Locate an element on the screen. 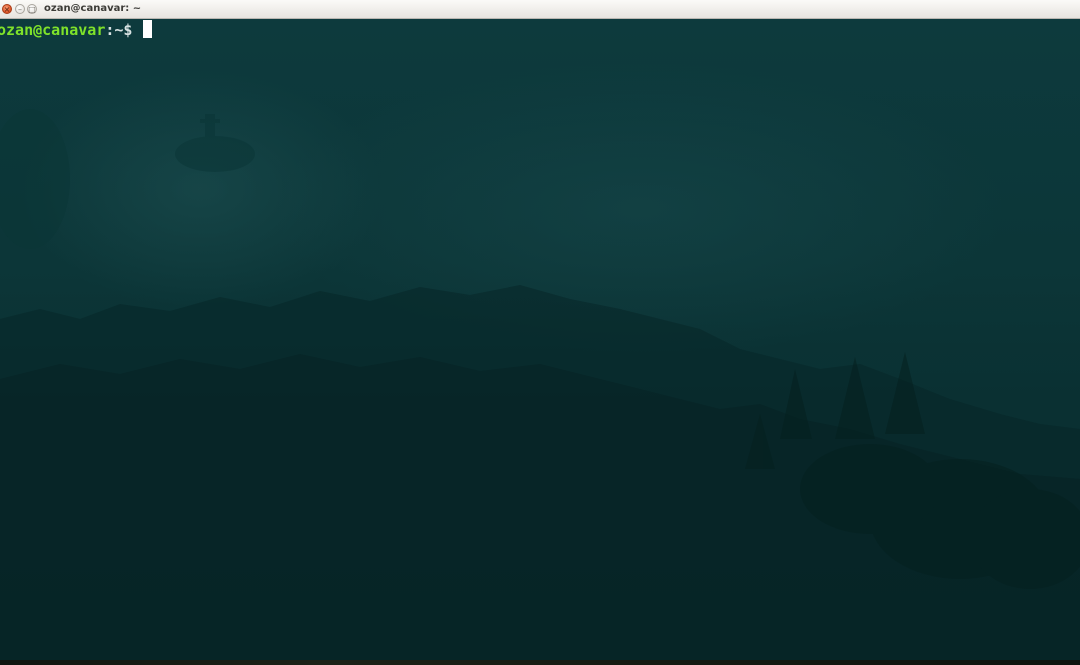 This screenshot has width=1080, height=665. shell-prompt: ozan@canavar:~$ is located at coordinates (76, 30).